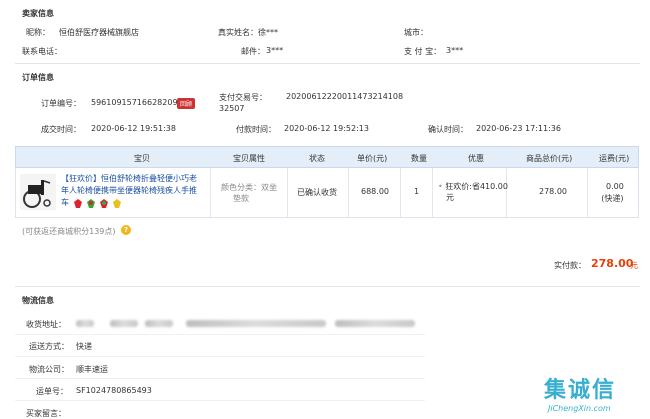 The image size is (650, 419). I want to click on product-thumbnail, so click(38, 192).